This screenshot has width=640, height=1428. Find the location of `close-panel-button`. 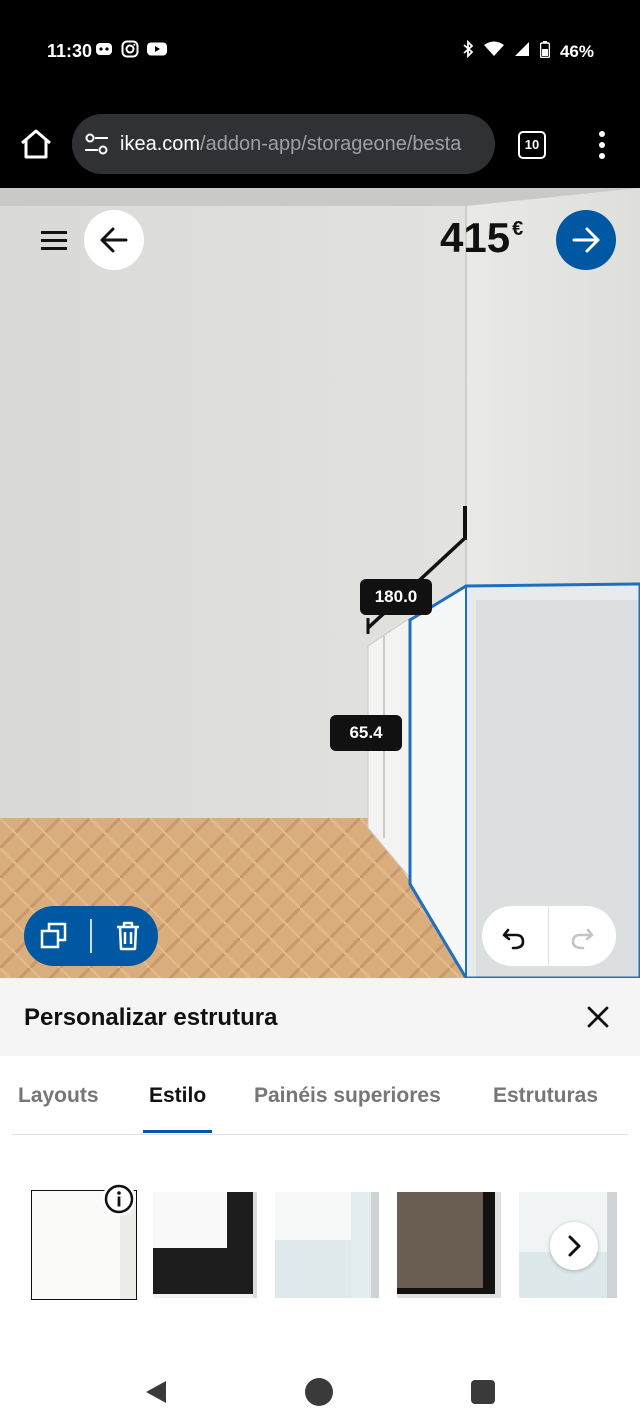

close-panel-button is located at coordinates (598, 1017).